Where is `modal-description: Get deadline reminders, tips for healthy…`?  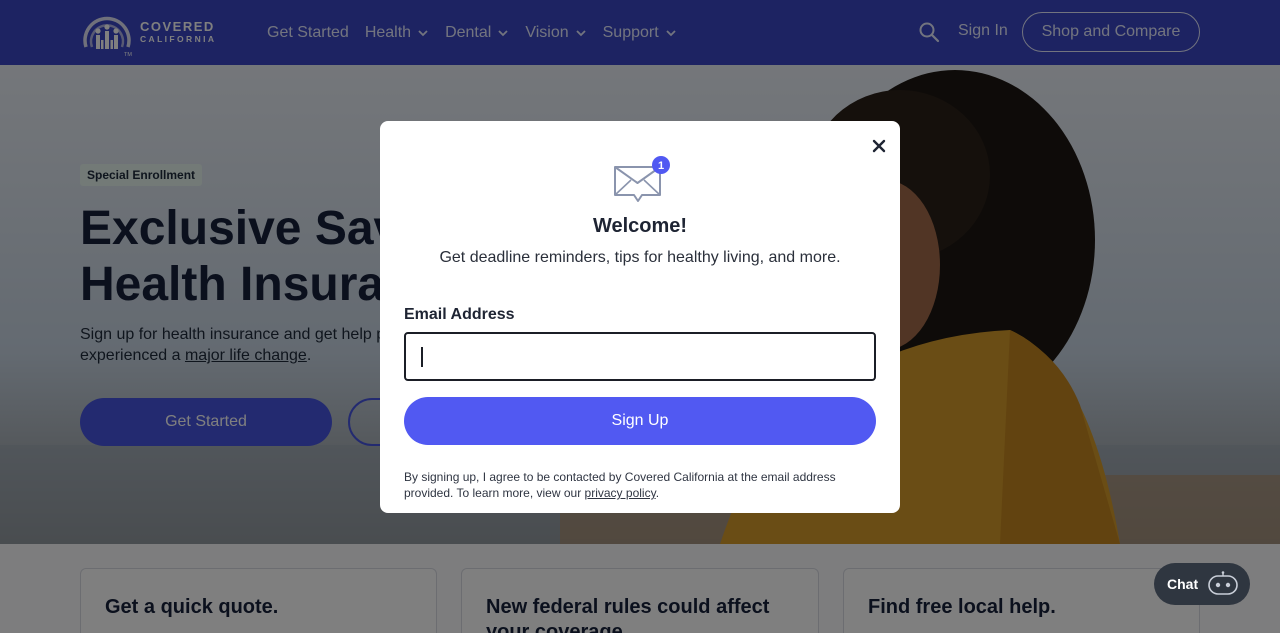 modal-description: Get deadline reminders, tips for healthy… is located at coordinates (640, 257).